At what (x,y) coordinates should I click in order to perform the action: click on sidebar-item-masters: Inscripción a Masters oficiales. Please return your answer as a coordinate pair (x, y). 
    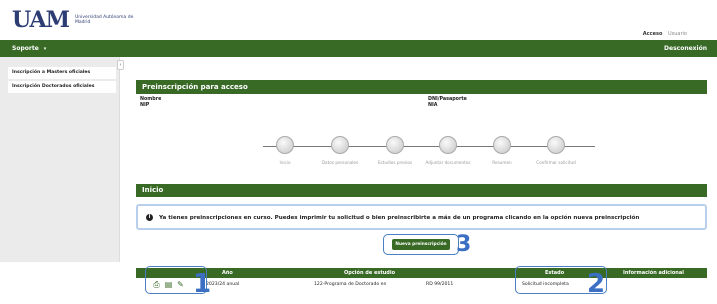
    Looking at the image, I should click on (62, 73).